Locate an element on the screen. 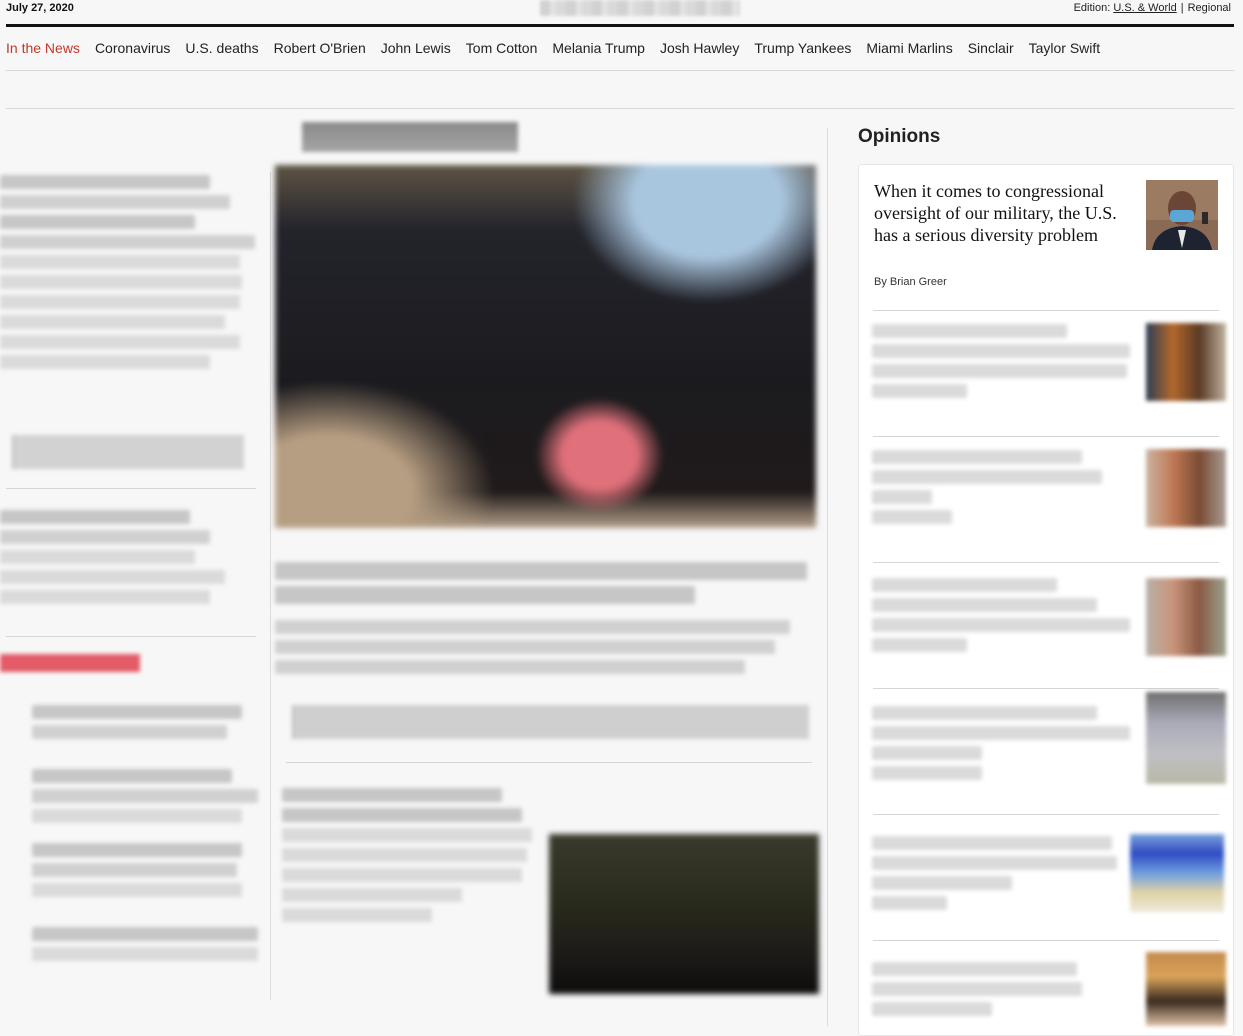  edition-us-world-link: U.S. & World is located at coordinates (1144, 8).